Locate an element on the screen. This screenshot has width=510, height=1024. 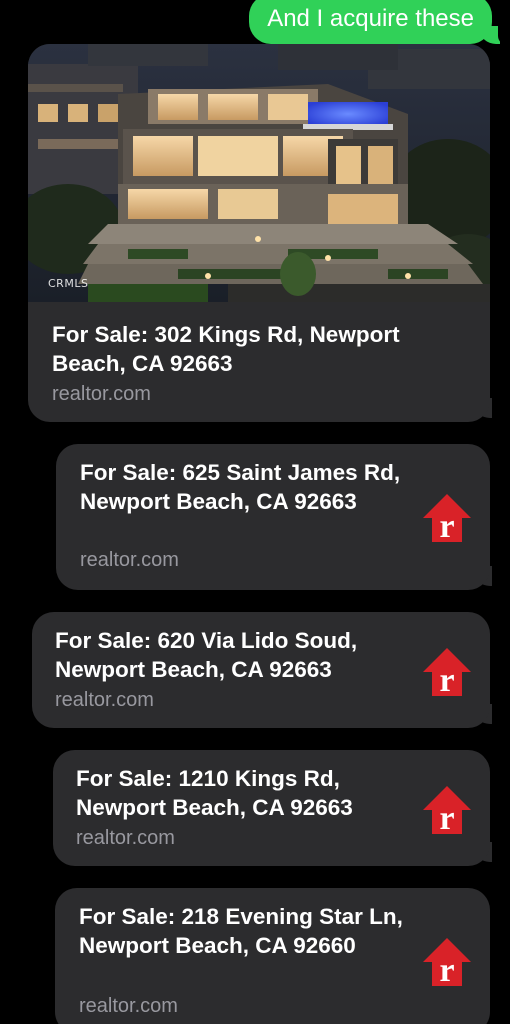
sent-message-bubble: And I acquire these is located at coordinates (370, 22).